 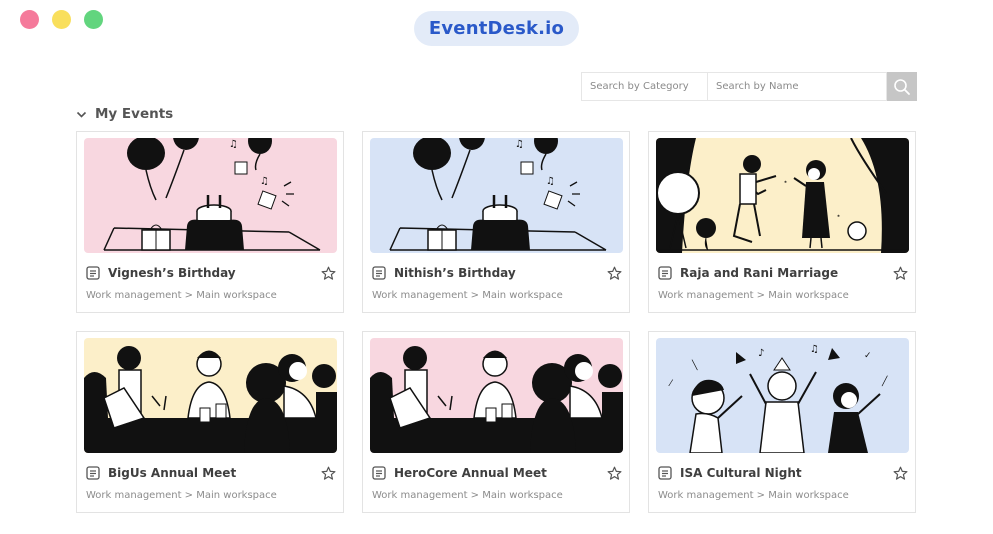 What do you see at coordinates (134, 114) in the screenshot?
I see `section-title: My Events` at bounding box center [134, 114].